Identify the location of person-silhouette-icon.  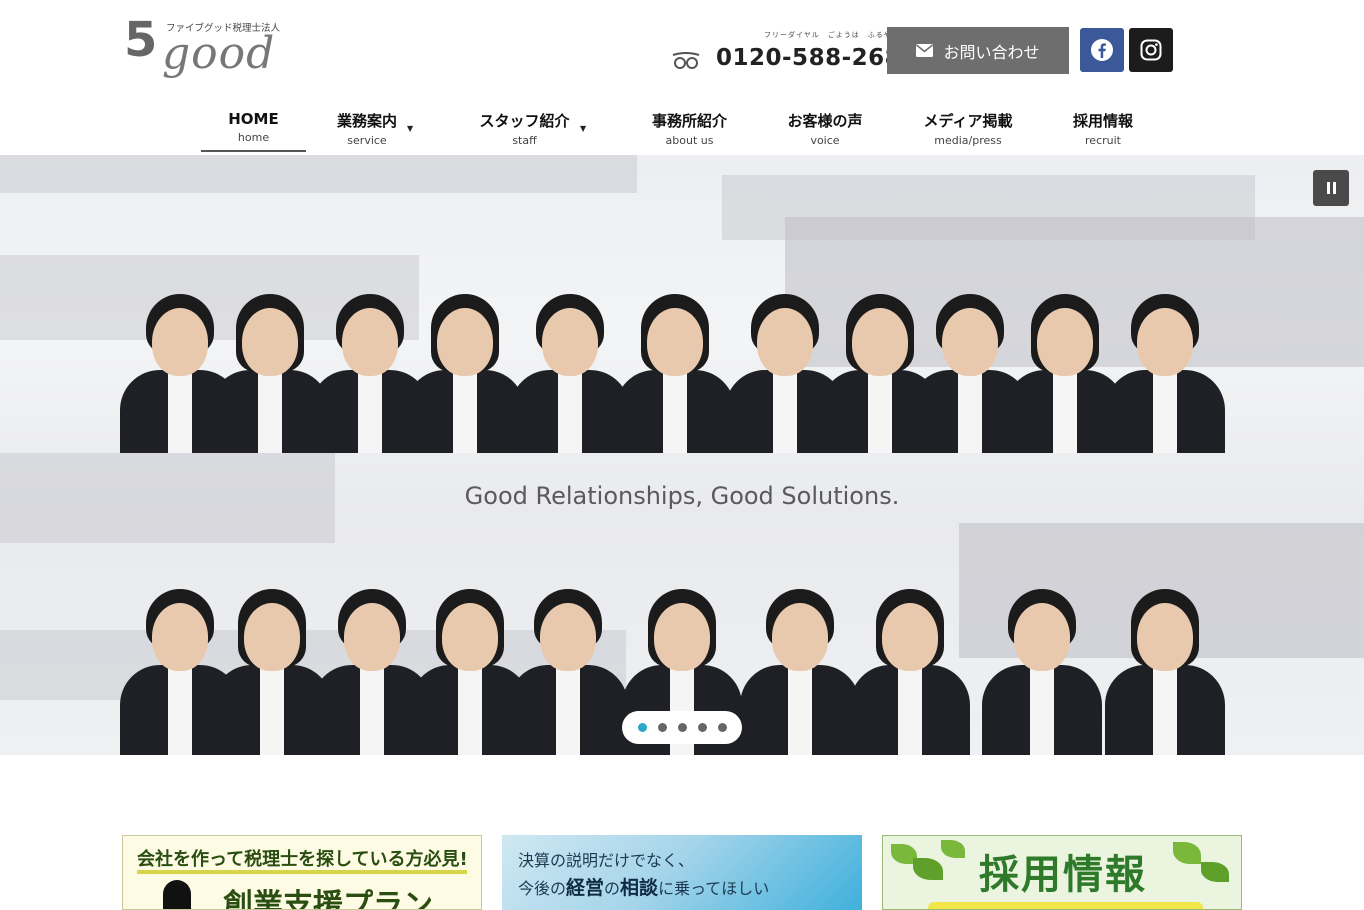
(177, 894).